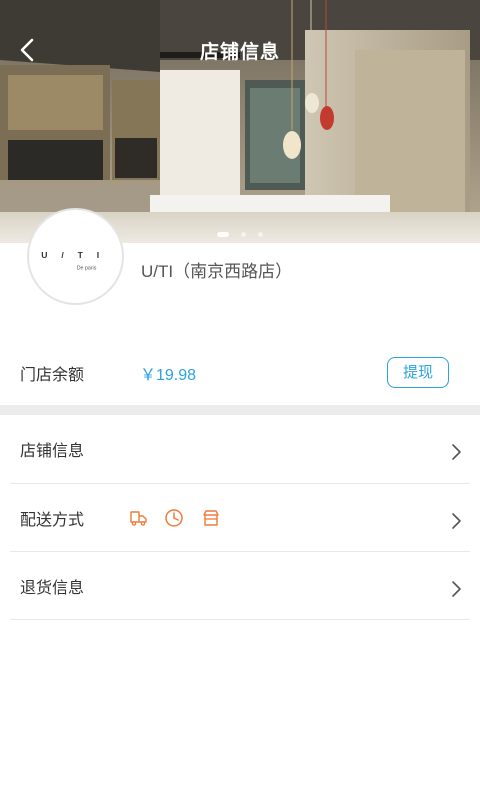  I want to click on top-nav-bar: 店铺信息, so click(240, 50).